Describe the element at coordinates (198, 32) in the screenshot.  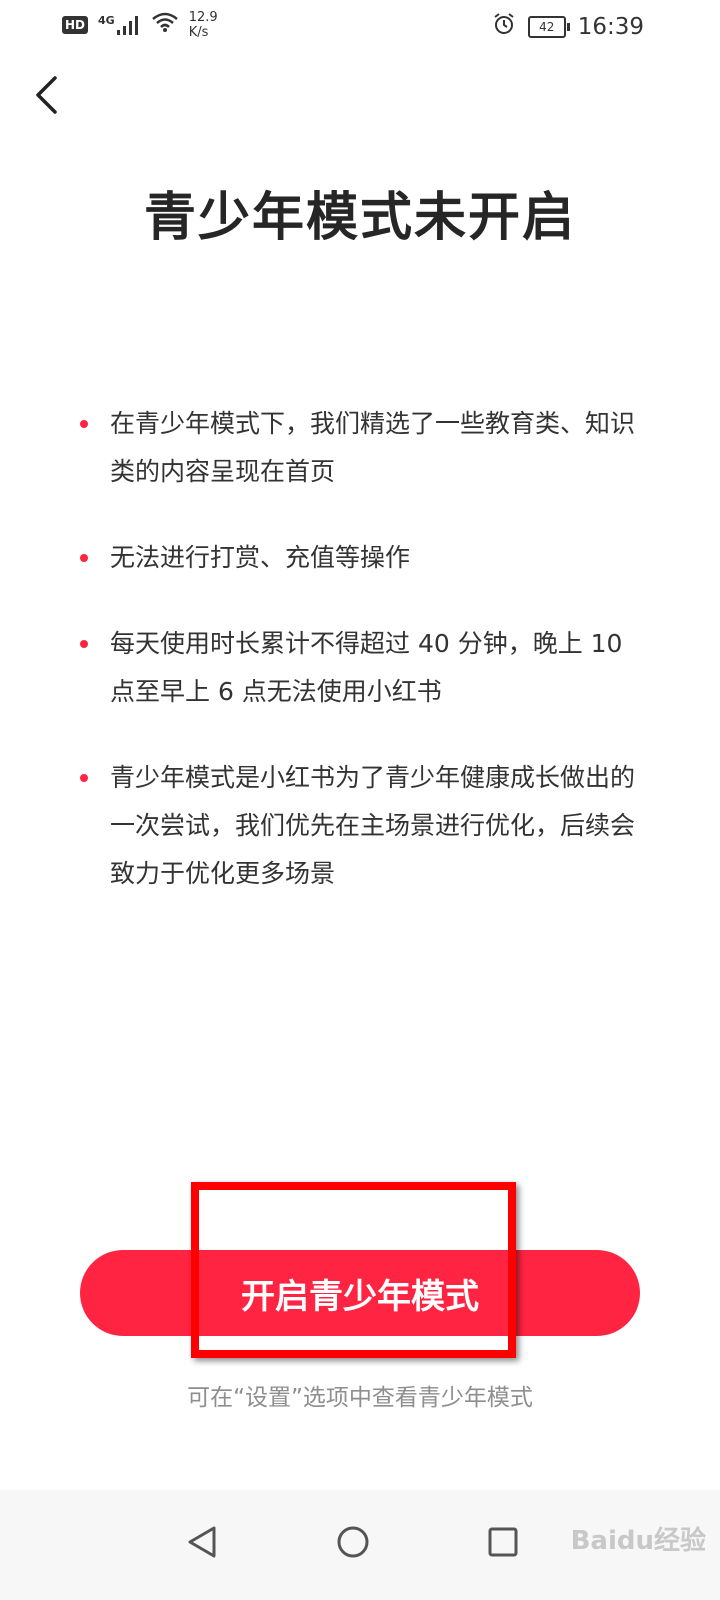
I see `speed-unit: K/s` at that location.